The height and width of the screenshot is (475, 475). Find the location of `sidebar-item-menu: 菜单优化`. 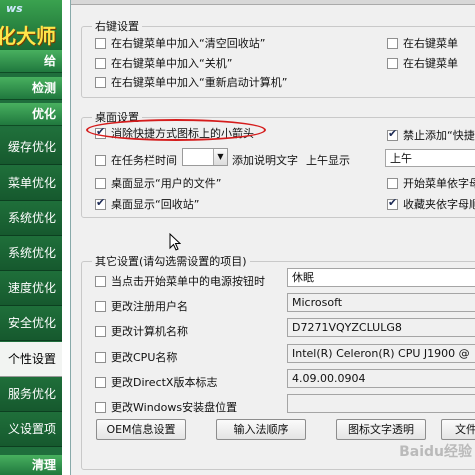

sidebar-item-menu: 菜单优化 is located at coordinates (31, 183).